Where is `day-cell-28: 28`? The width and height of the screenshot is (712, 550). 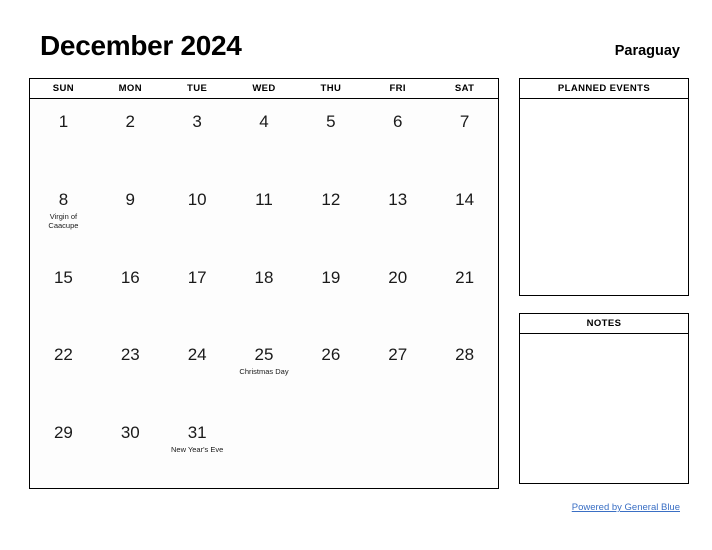
day-cell-28: 28 is located at coordinates (464, 371).